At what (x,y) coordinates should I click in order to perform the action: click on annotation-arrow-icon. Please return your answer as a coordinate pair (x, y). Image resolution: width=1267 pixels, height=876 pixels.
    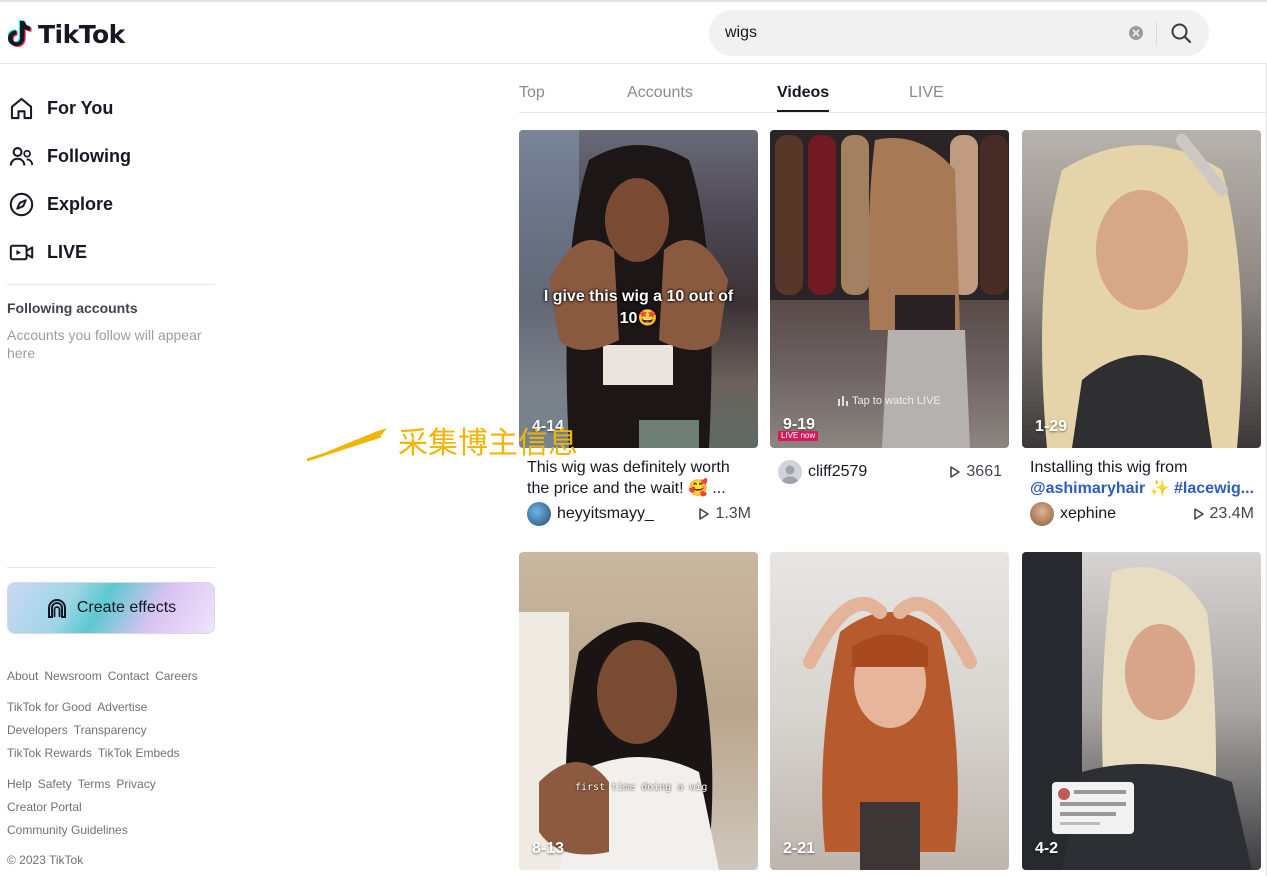
    Looking at the image, I should click on (346, 445).